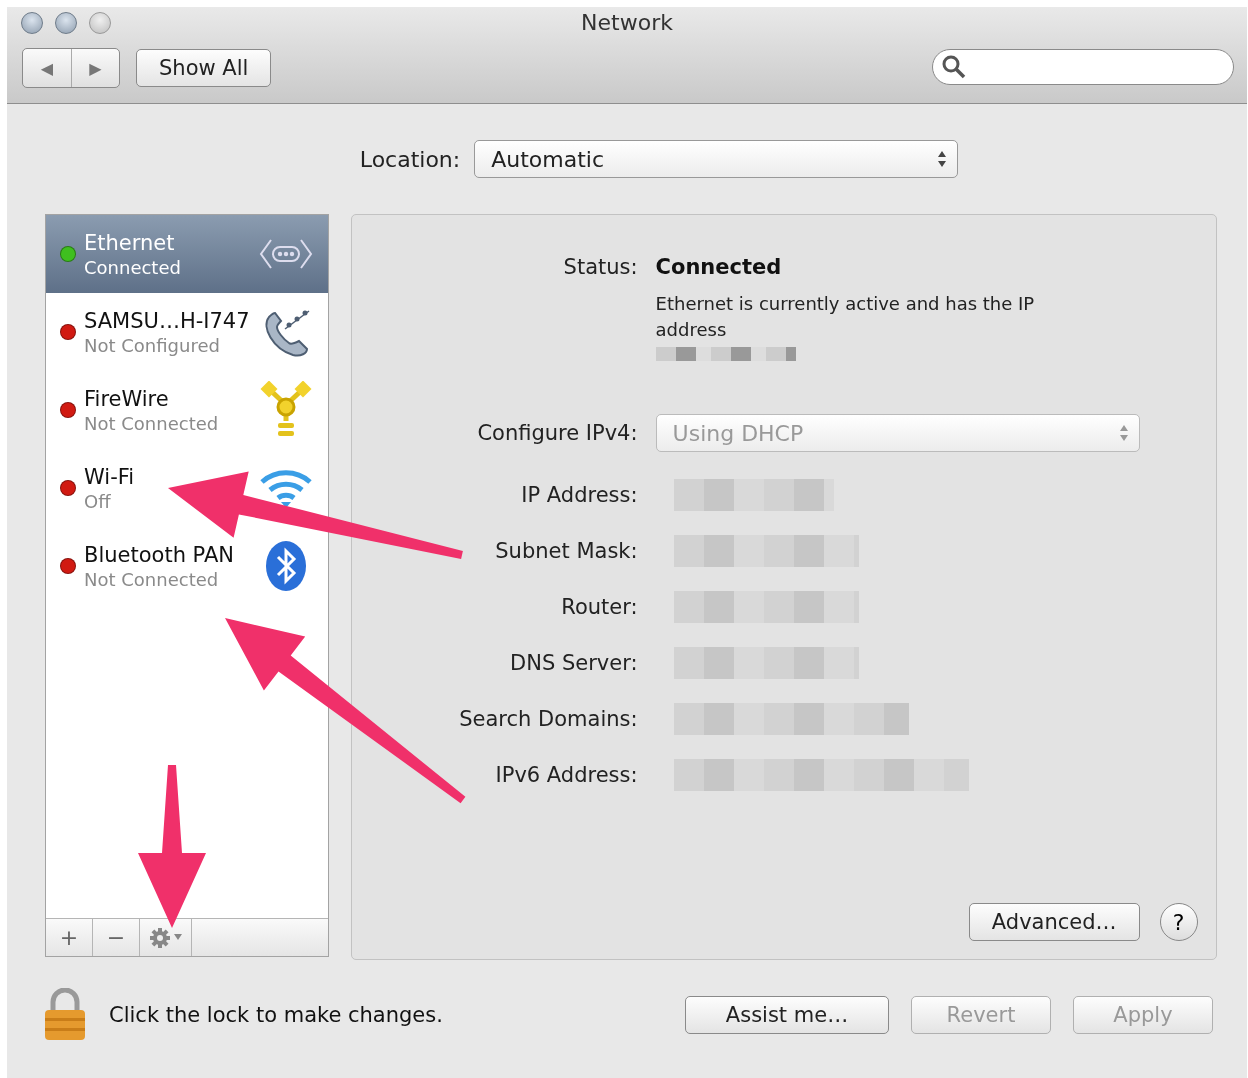  What do you see at coordinates (566, 775) in the screenshot?
I see `field-label: IPv6 Address:` at bounding box center [566, 775].